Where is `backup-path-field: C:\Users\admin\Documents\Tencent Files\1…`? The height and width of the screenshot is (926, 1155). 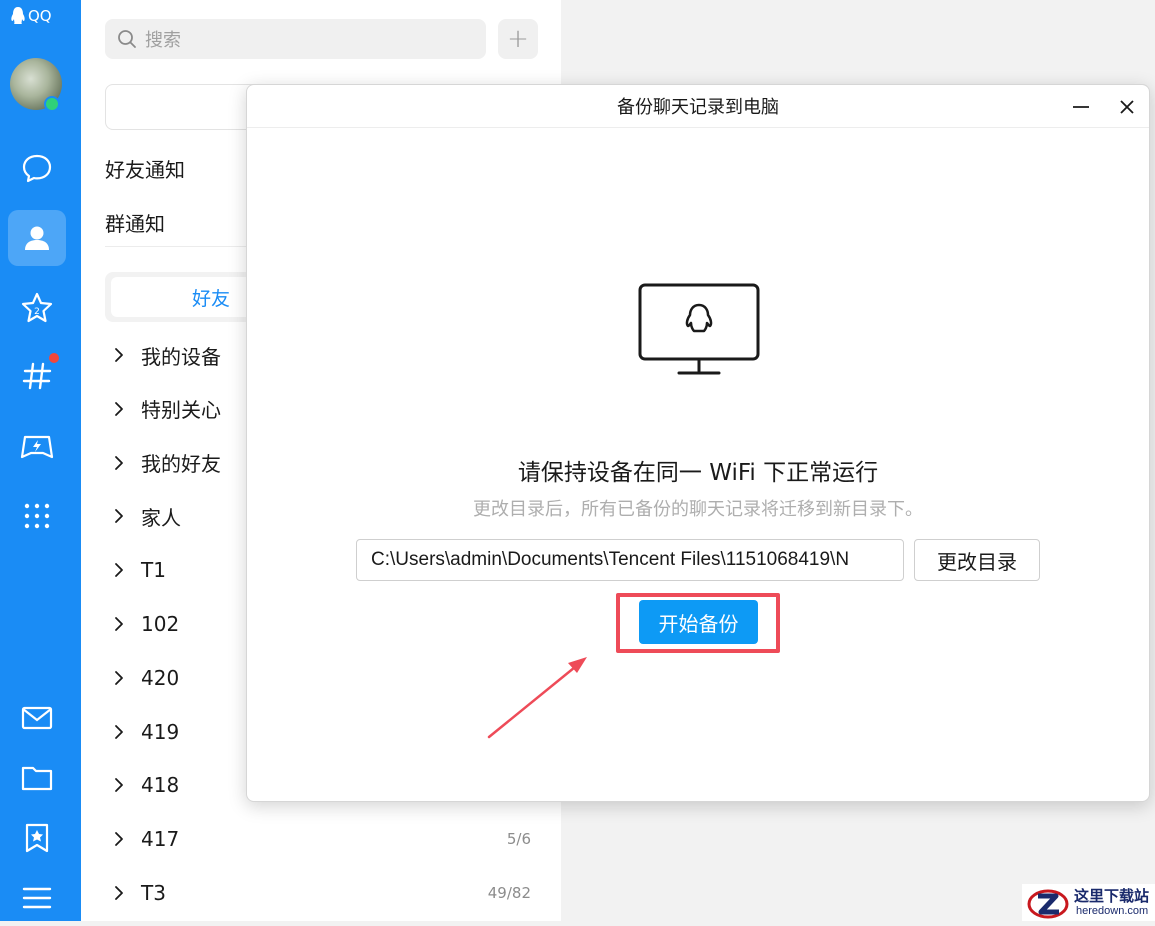 backup-path-field: C:\Users\admin\Documents\Tencent Files\1… is located at coordinates (630, 560).